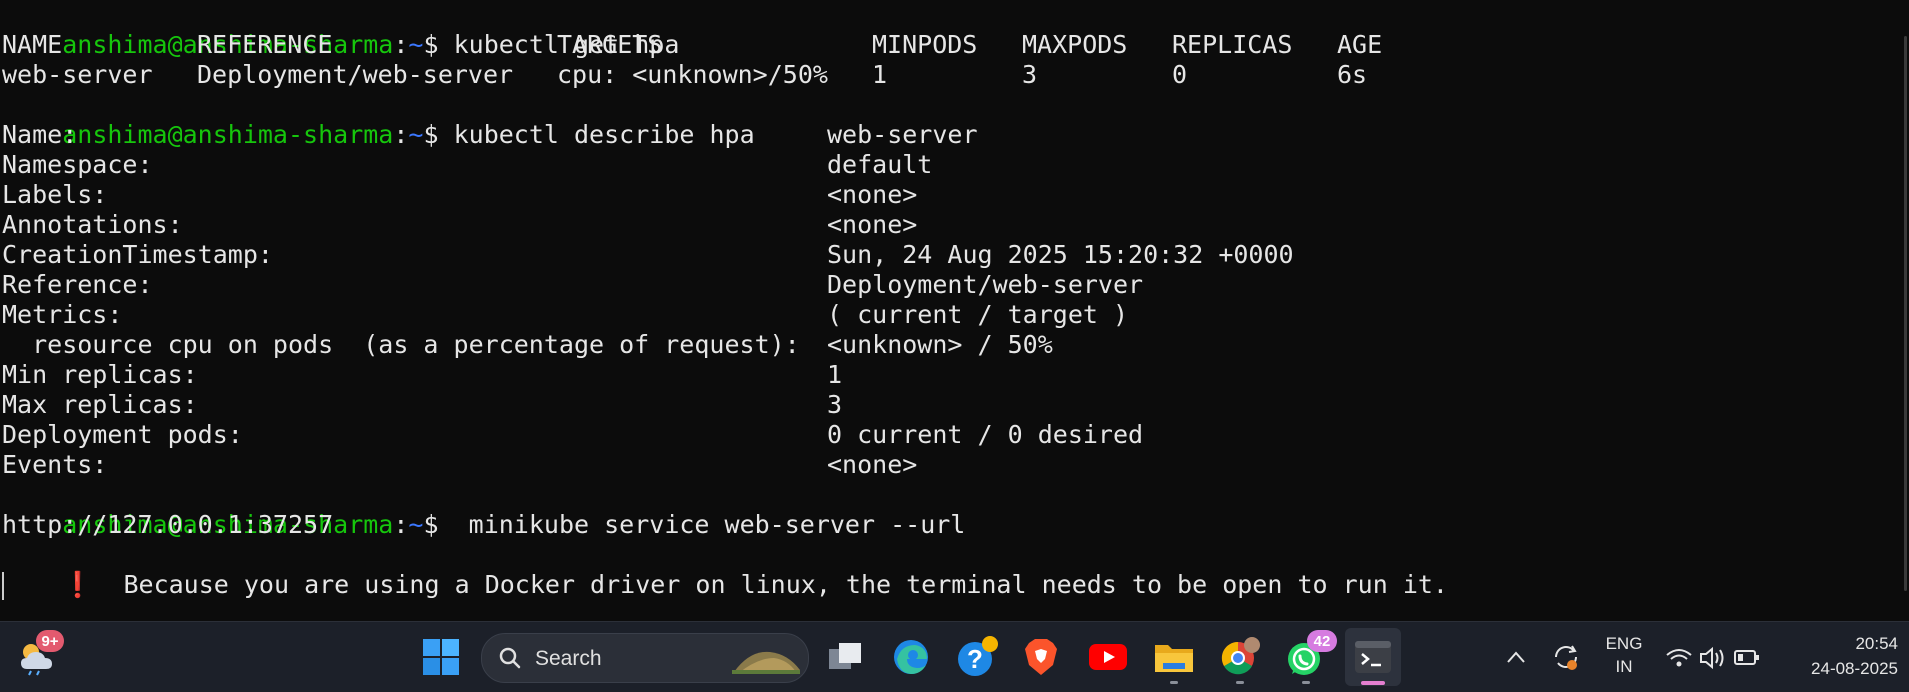 The image size is (1909, 692). I want to click on volume-icon, so click(1712, 658).